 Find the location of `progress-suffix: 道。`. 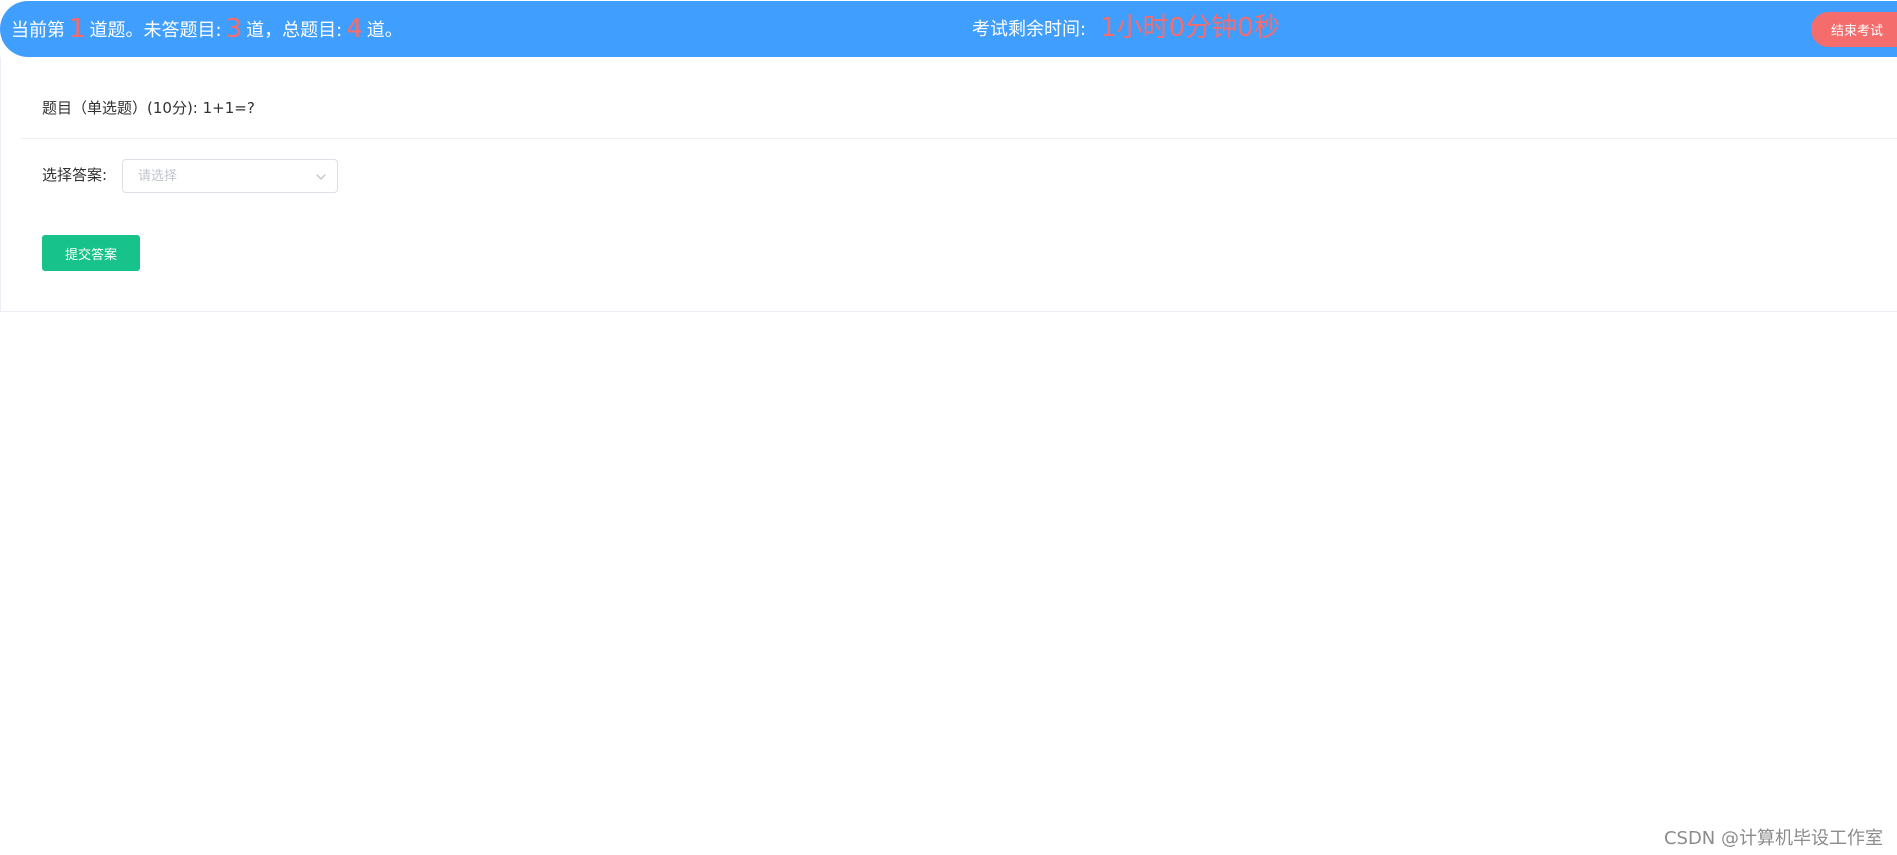

progress-suffix: 道。 is located at coordinates (384, 30).